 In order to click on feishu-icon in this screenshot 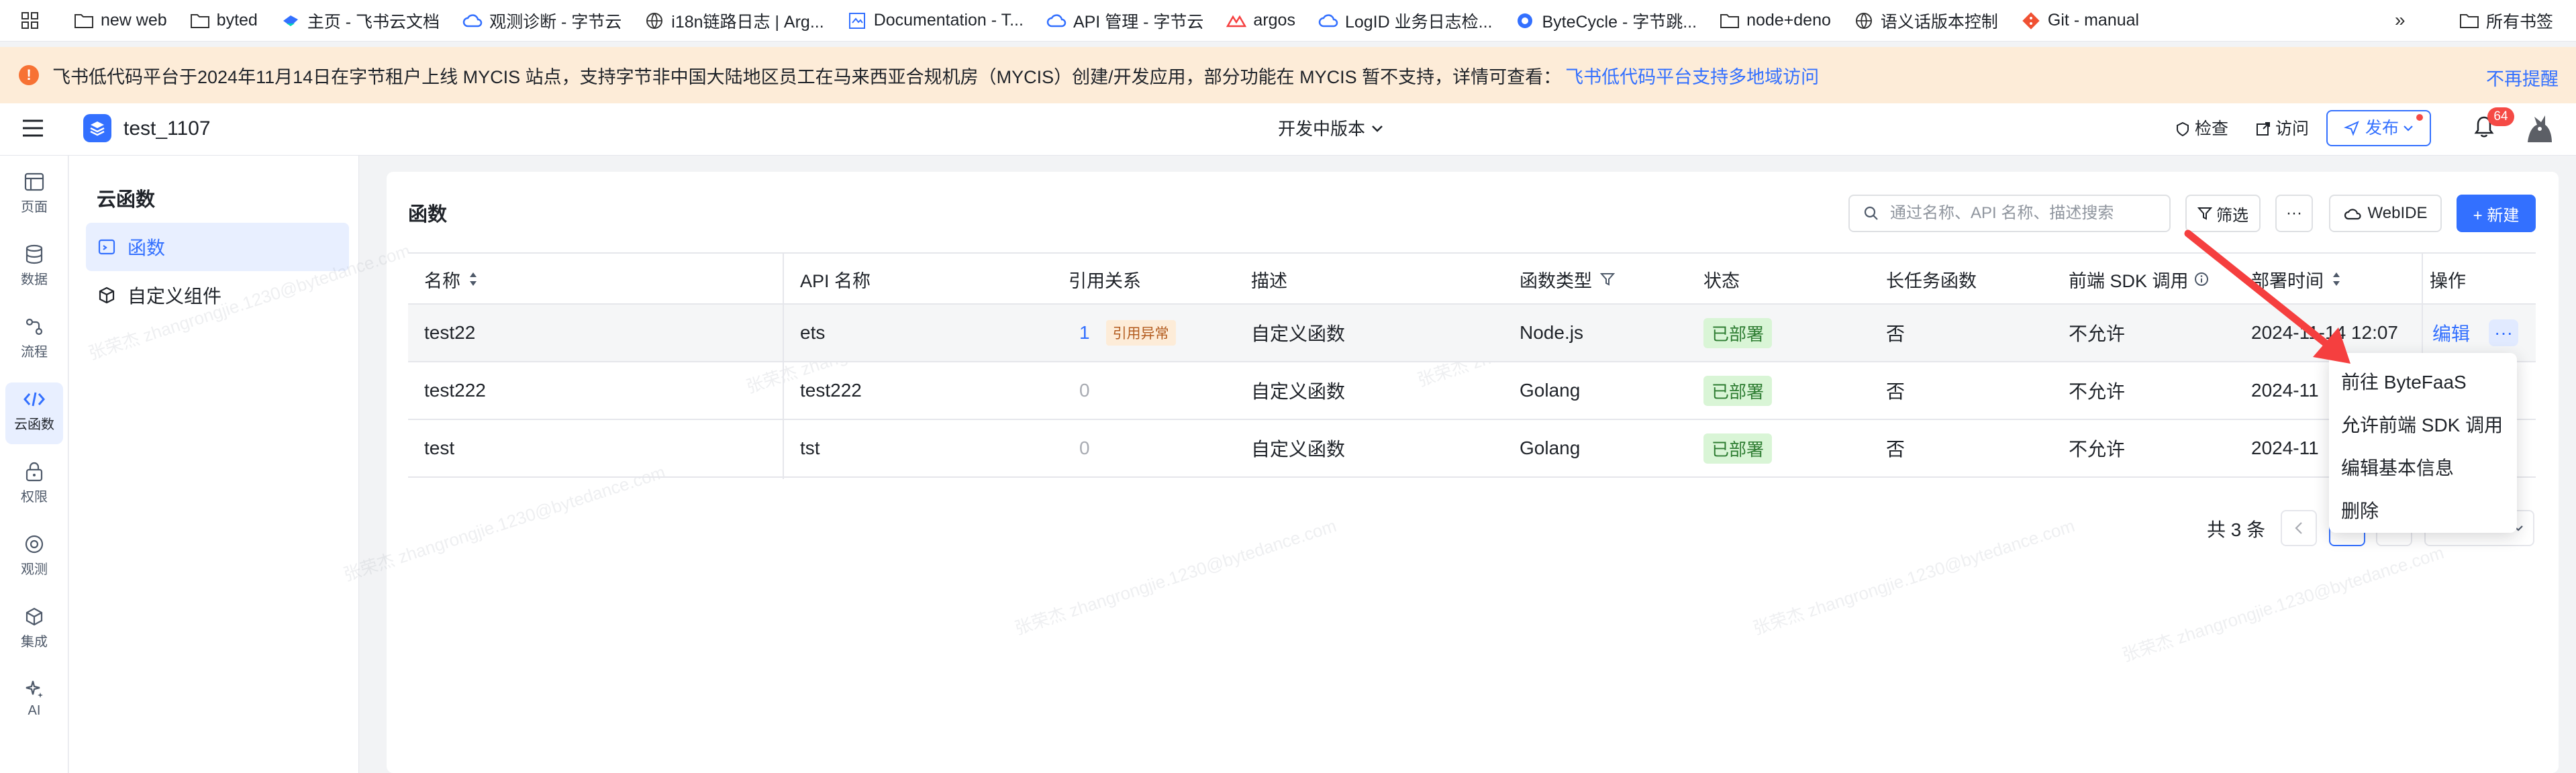, I will do `click(291, 21)`.